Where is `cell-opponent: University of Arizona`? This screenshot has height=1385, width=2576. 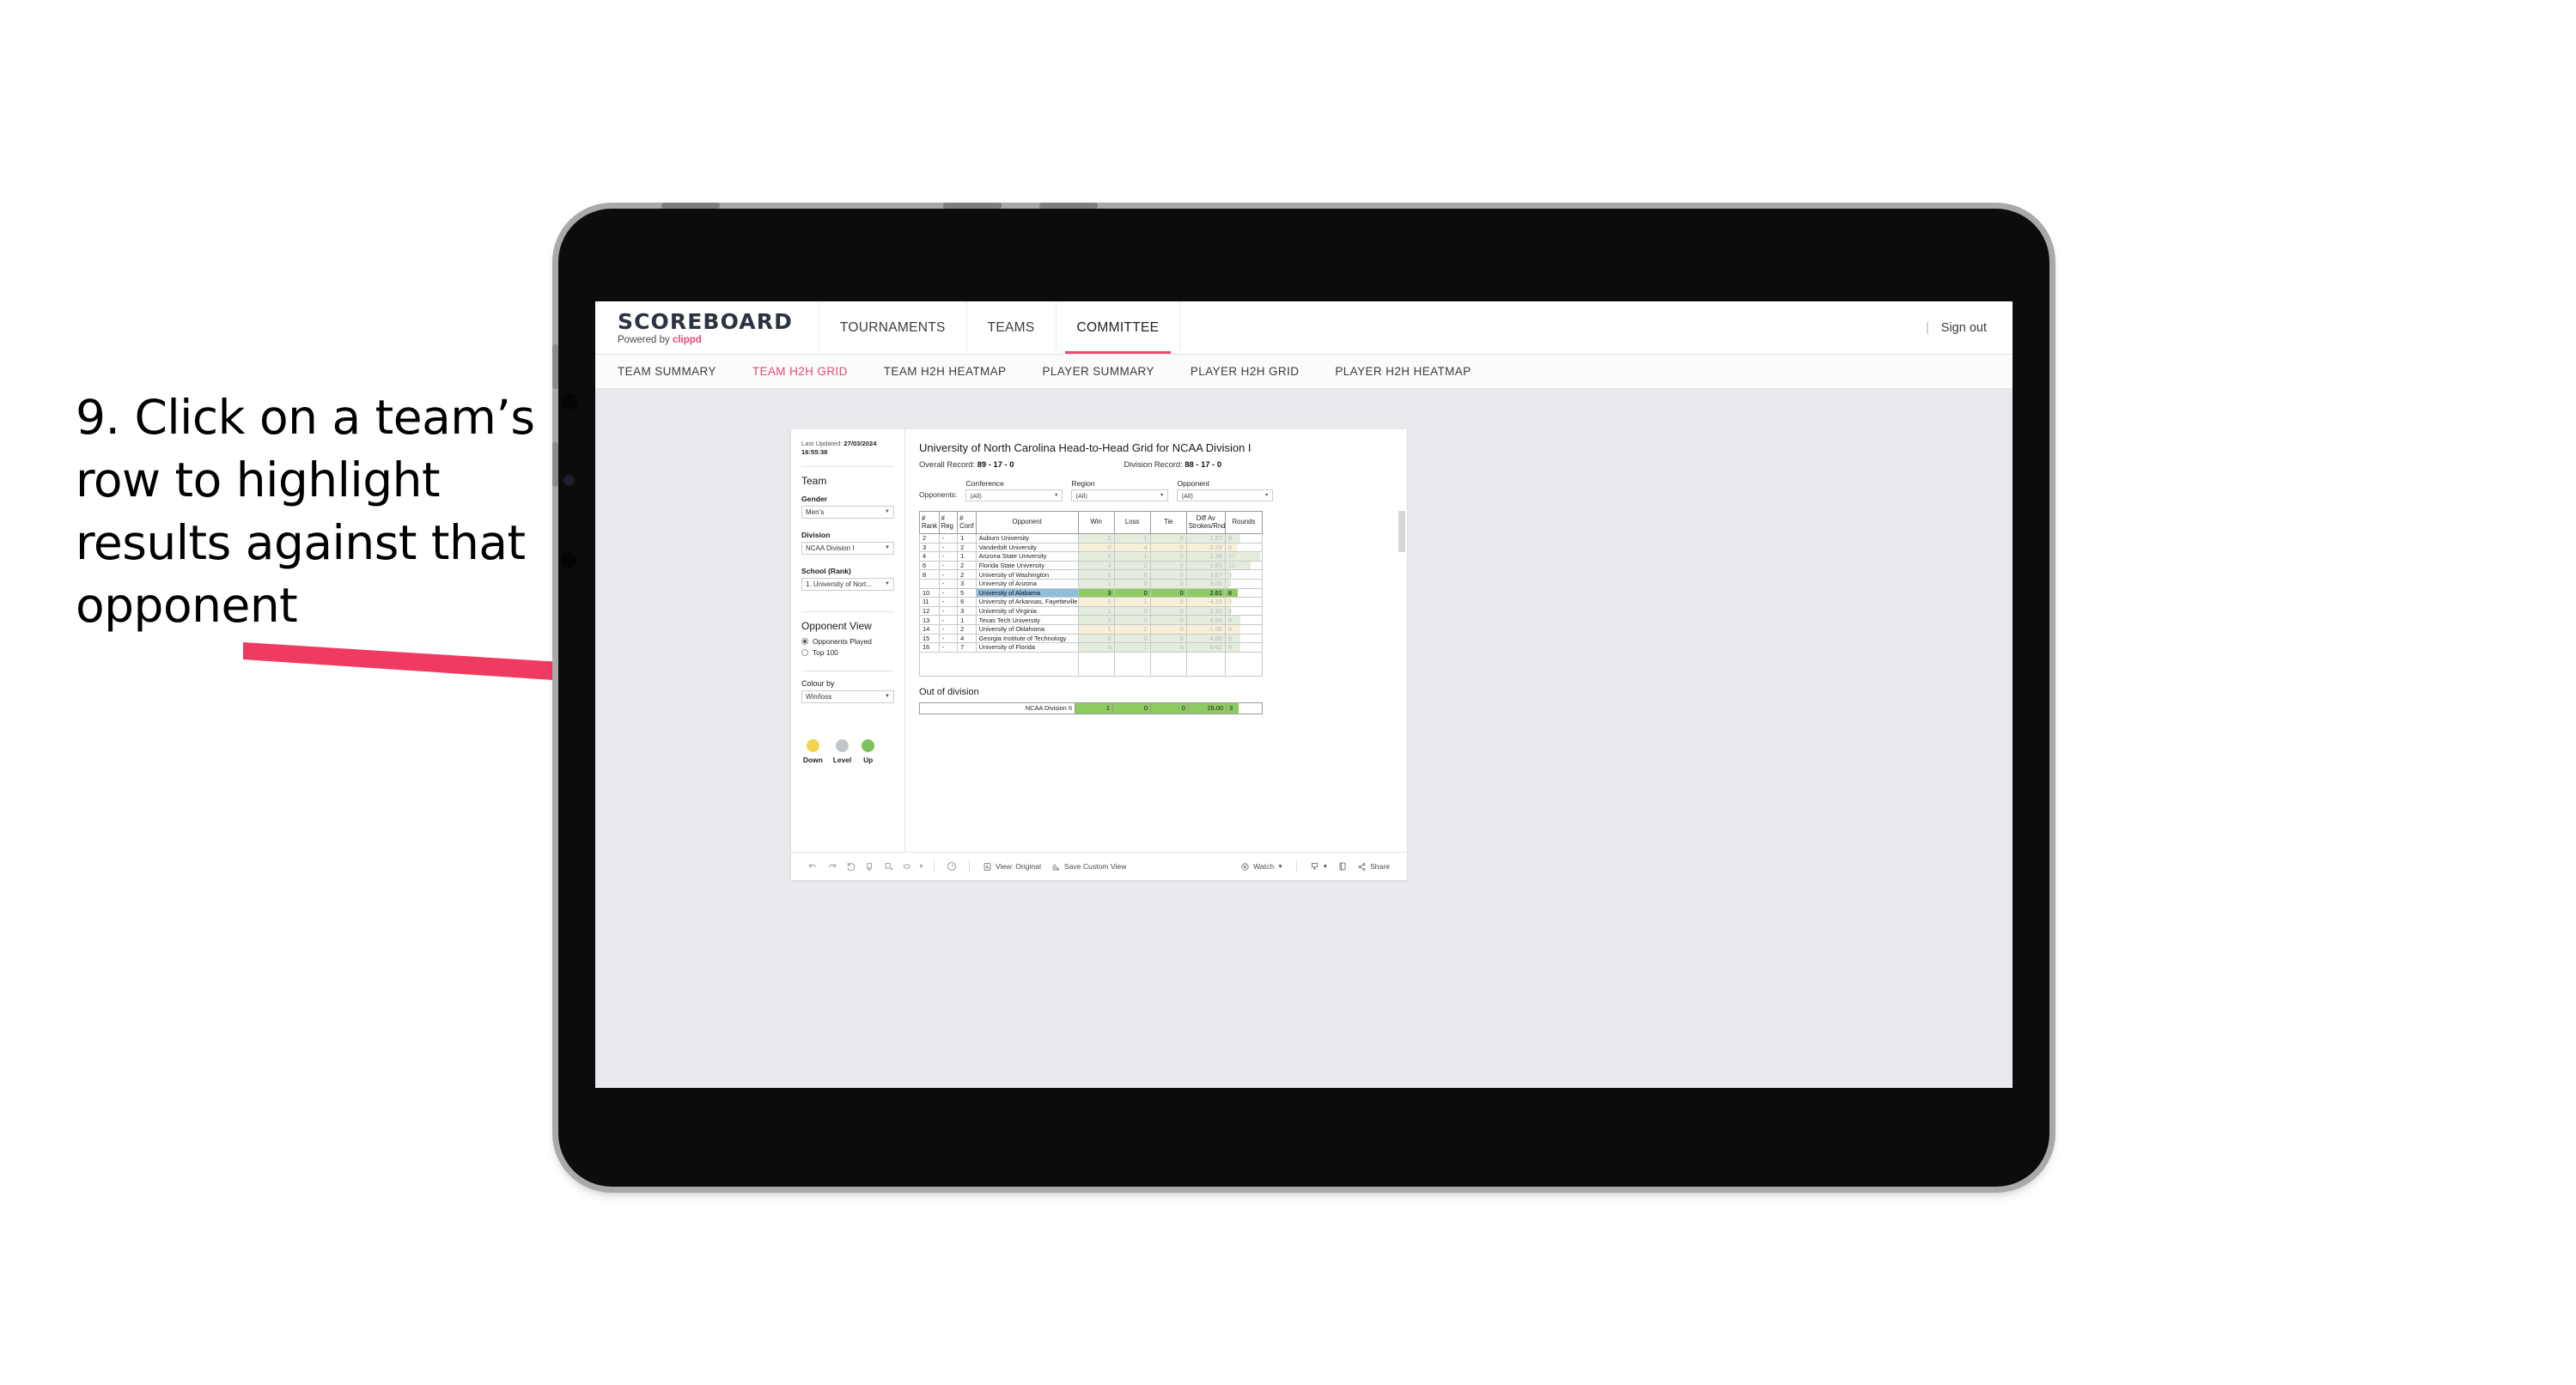
cell-opponent: University of Arizona is located at coordinates (1027, 583).